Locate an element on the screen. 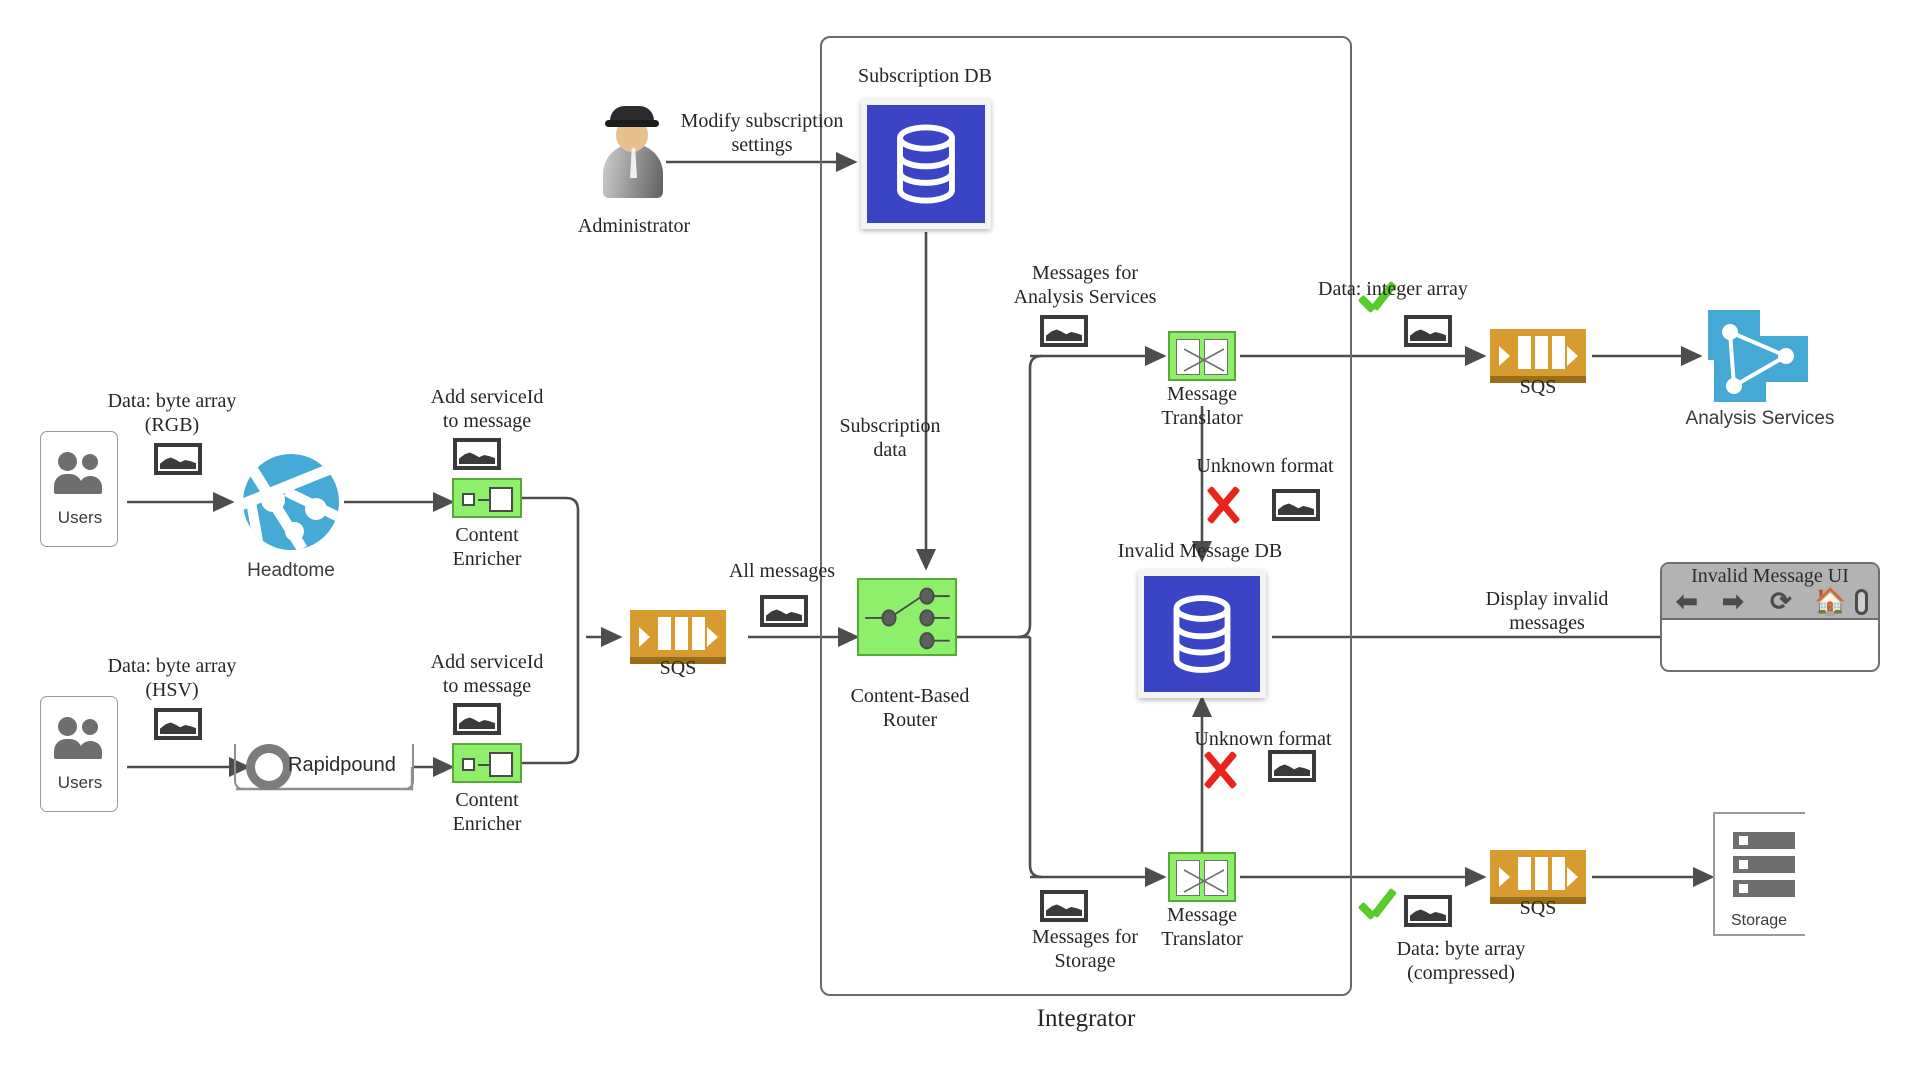  data-integer-array-label: Data: integer array is located at coordinates (1393, 289).